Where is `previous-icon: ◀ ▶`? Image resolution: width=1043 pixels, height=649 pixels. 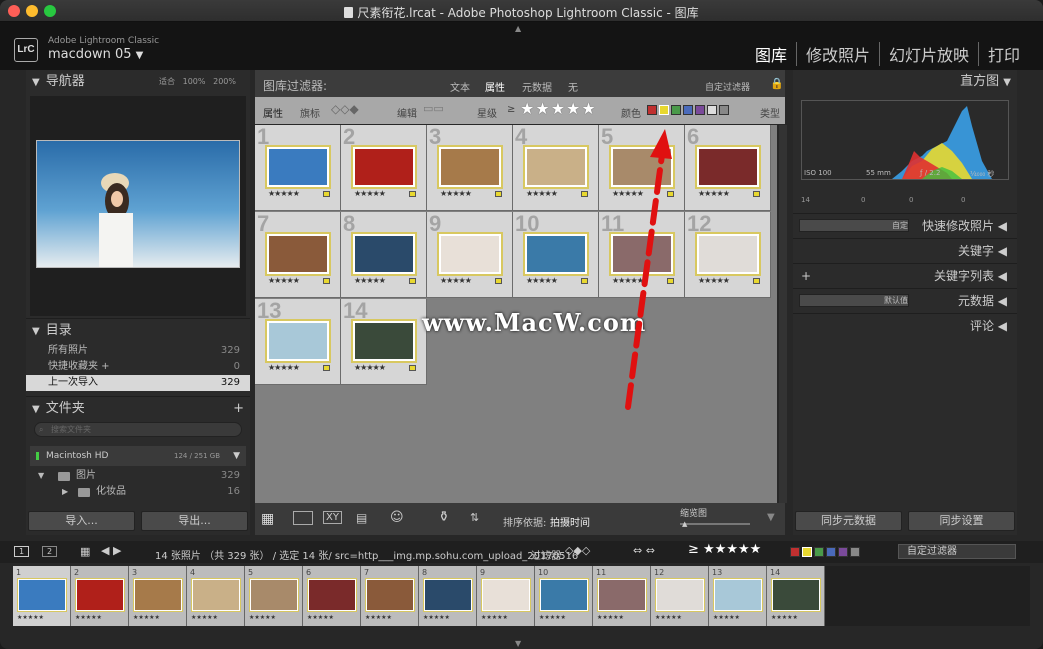 previous-icon: ◀ ▶ is located at coordinates (111, 550).